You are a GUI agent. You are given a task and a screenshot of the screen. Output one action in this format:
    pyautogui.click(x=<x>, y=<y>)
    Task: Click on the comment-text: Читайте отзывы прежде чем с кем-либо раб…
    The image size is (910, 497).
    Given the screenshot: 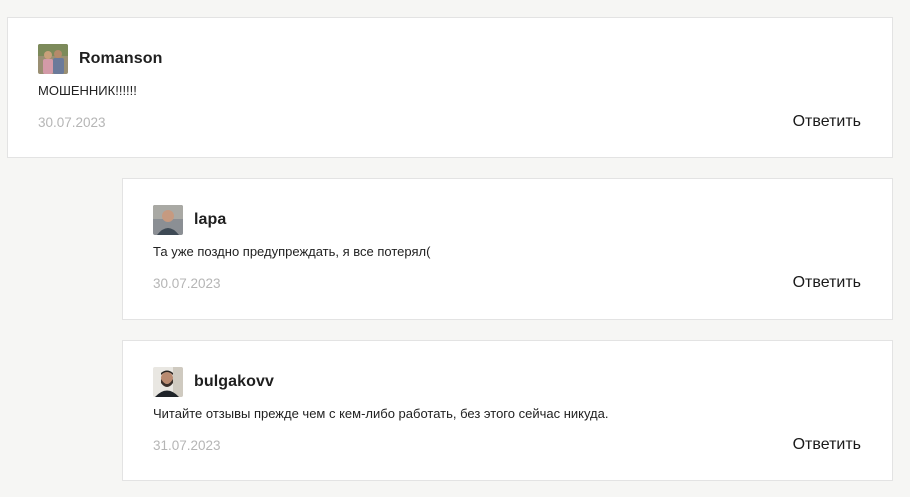 What is the action you would take?
    pyautogui.click(x=381, y=413)
    